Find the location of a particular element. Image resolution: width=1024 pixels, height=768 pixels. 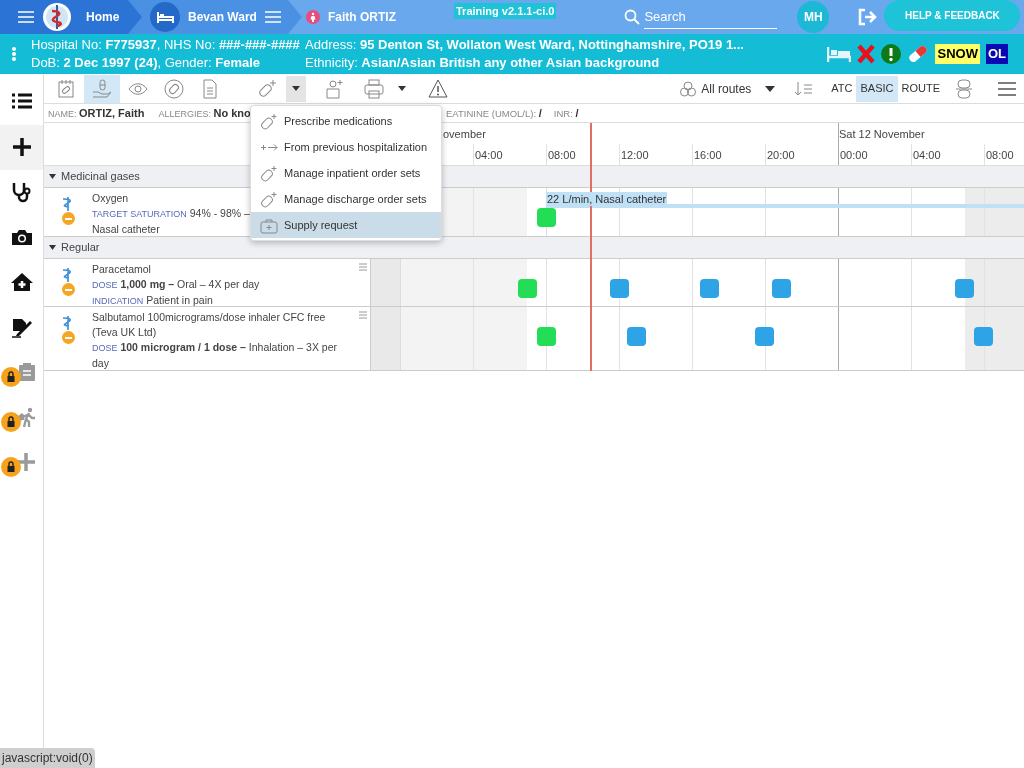

status-tag: OL is located at coordinates (996, 54).